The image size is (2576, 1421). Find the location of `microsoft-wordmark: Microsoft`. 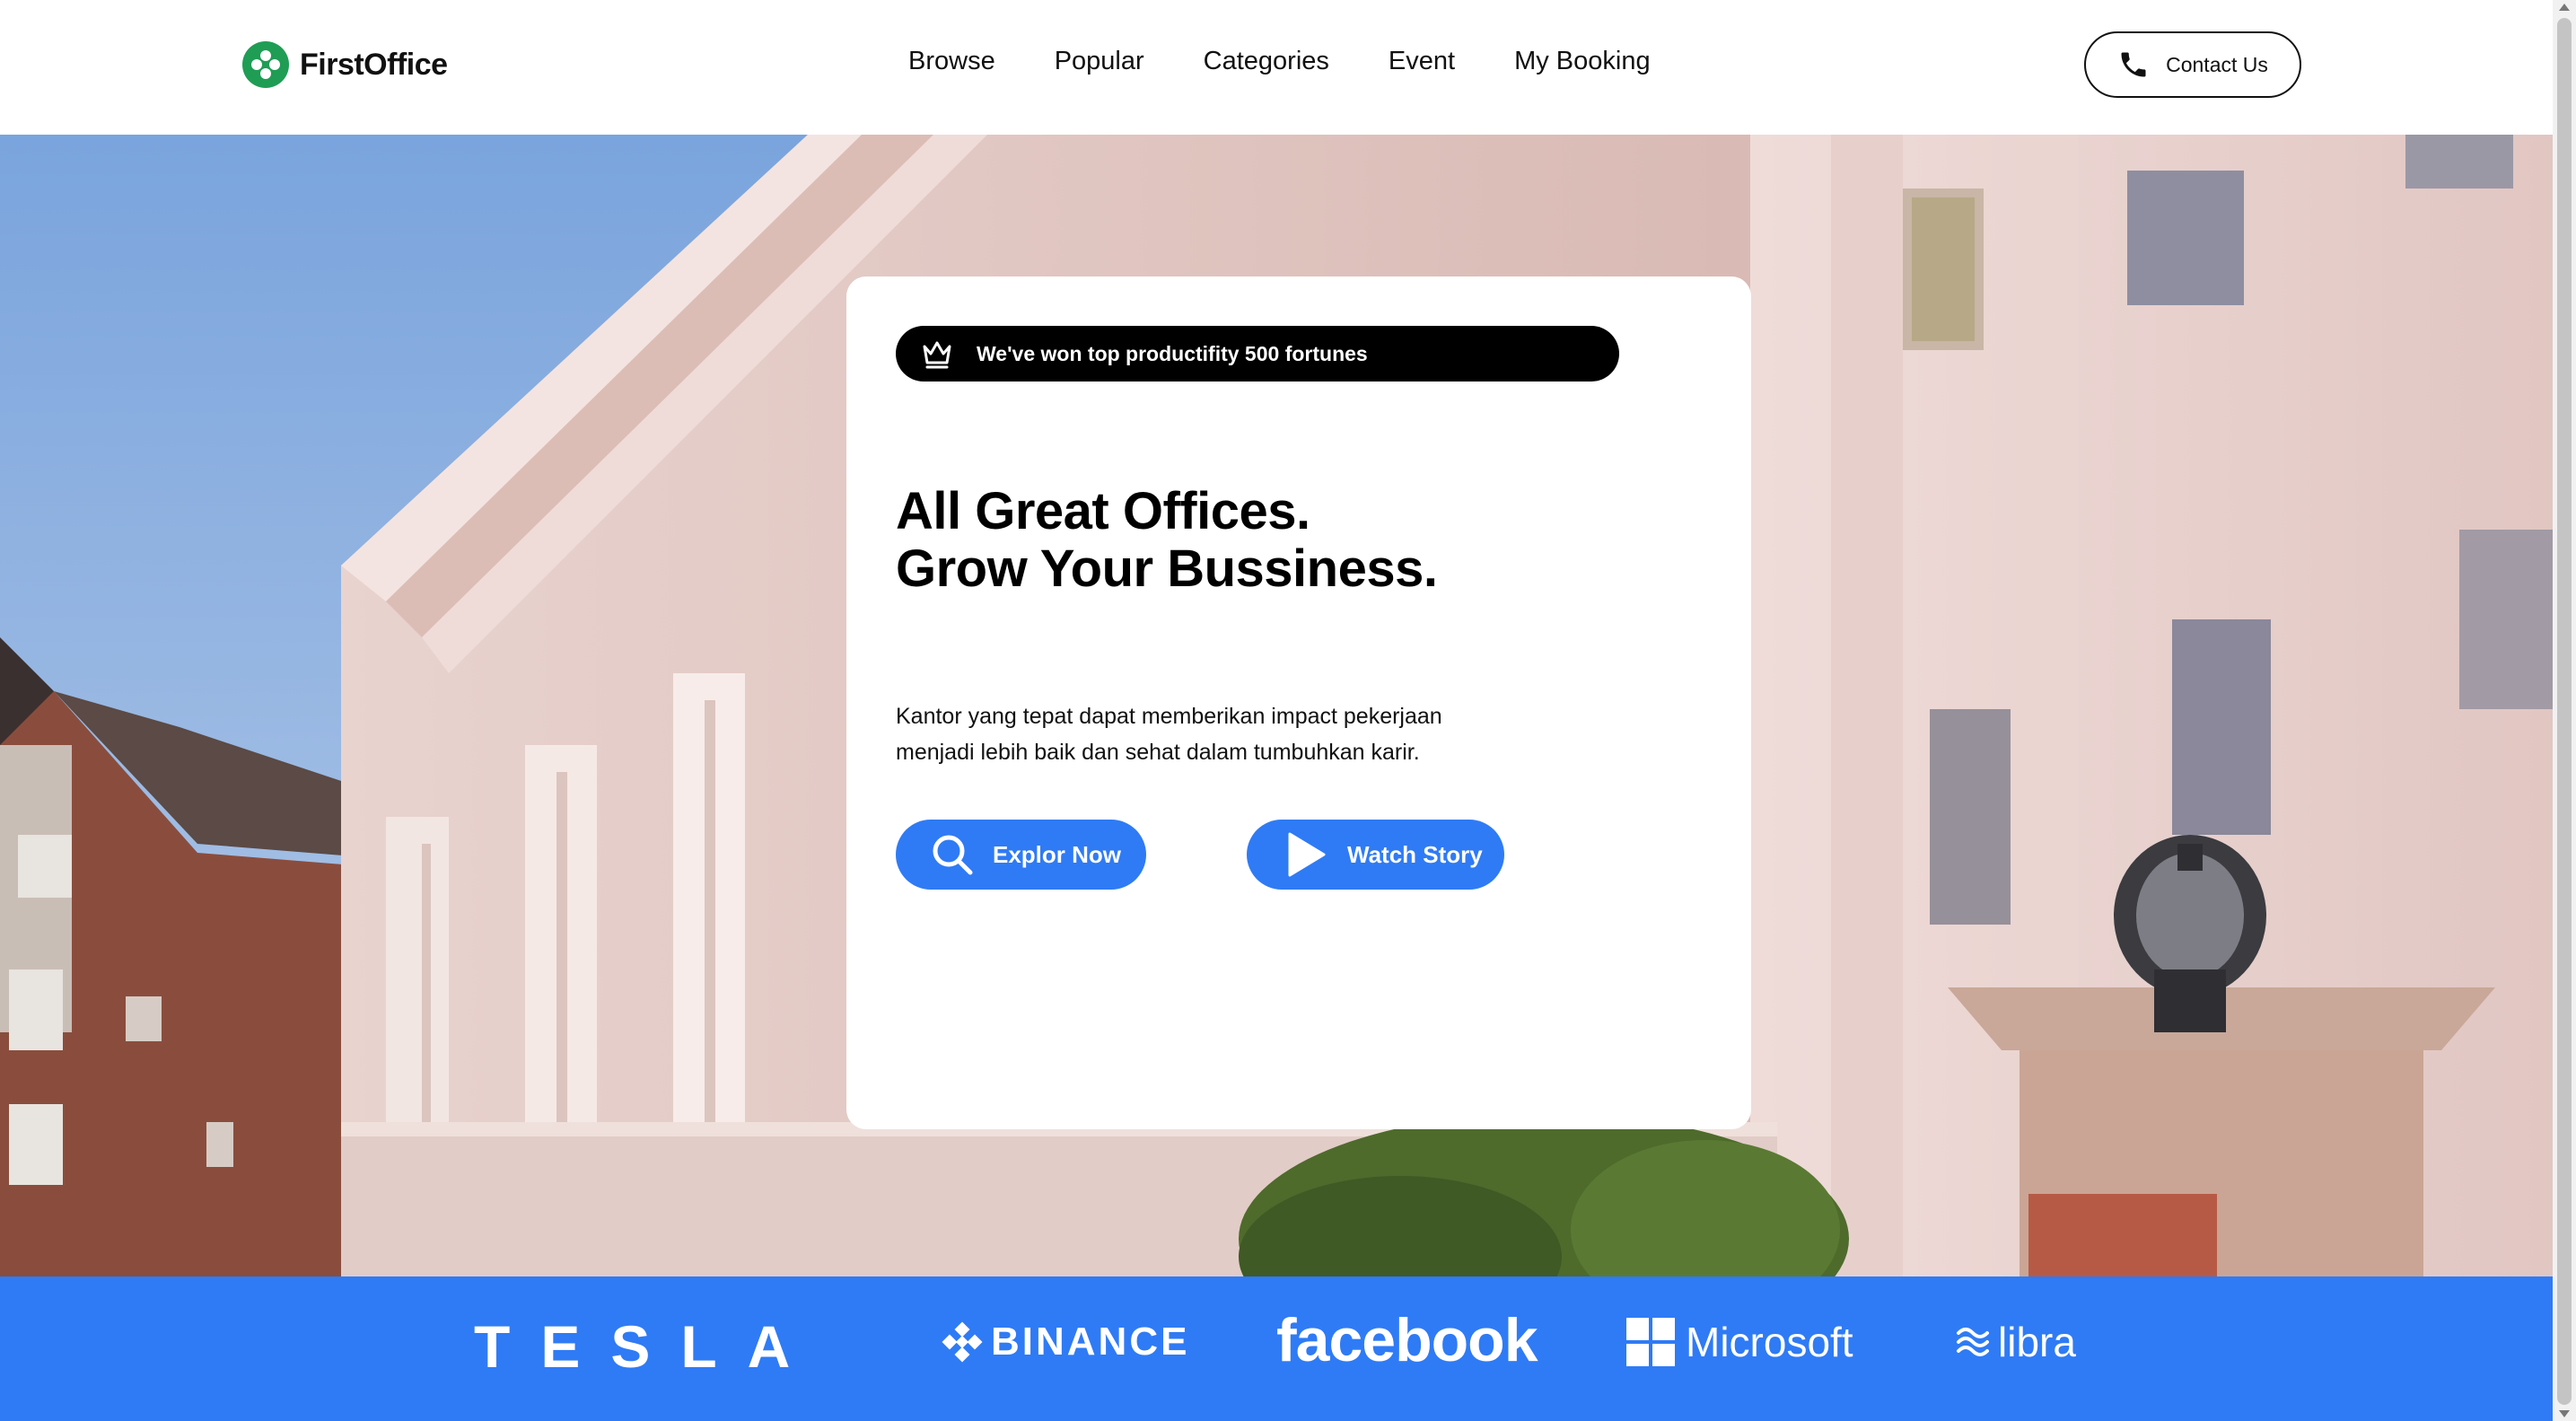

microsoft-wordmark: Microsoft is located at coordinates (1769, 1342).